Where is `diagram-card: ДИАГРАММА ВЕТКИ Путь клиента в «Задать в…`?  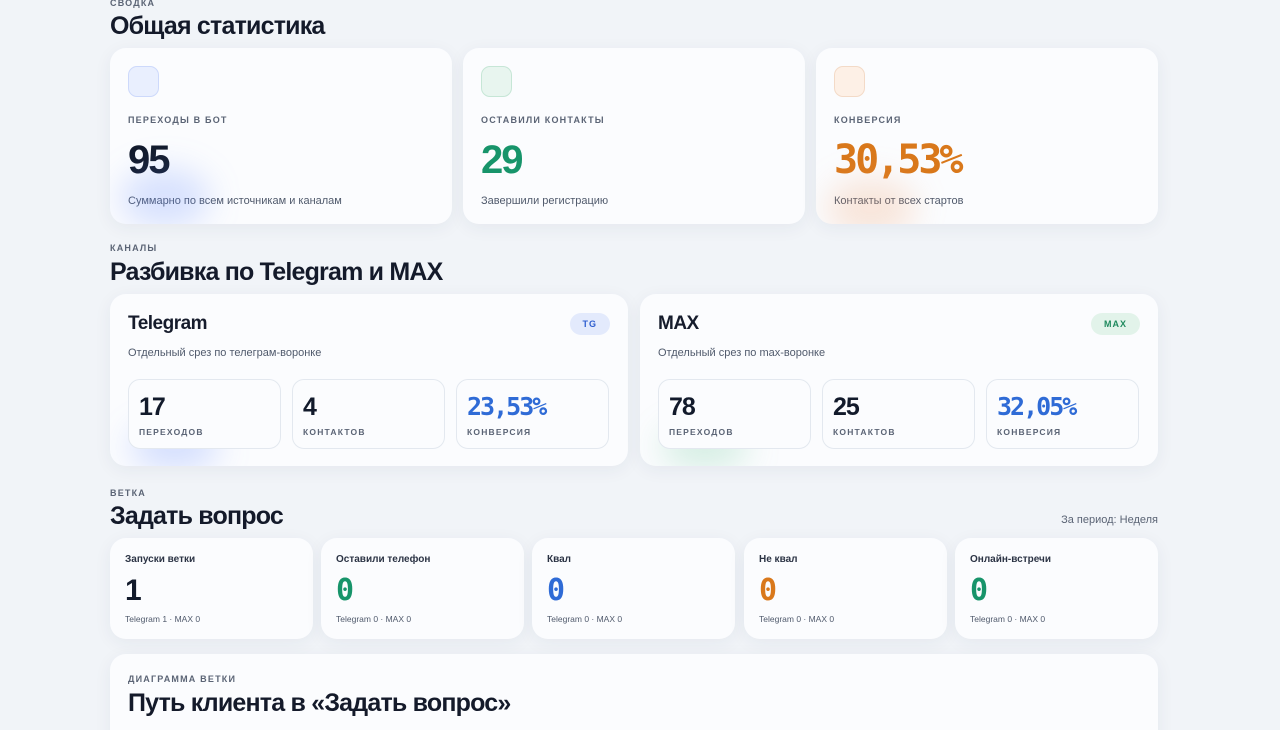
diagram-card: ДИАГРАММА ВЕТКИ Путь клиента в «Задать в… is located at coordinates (634, 692).